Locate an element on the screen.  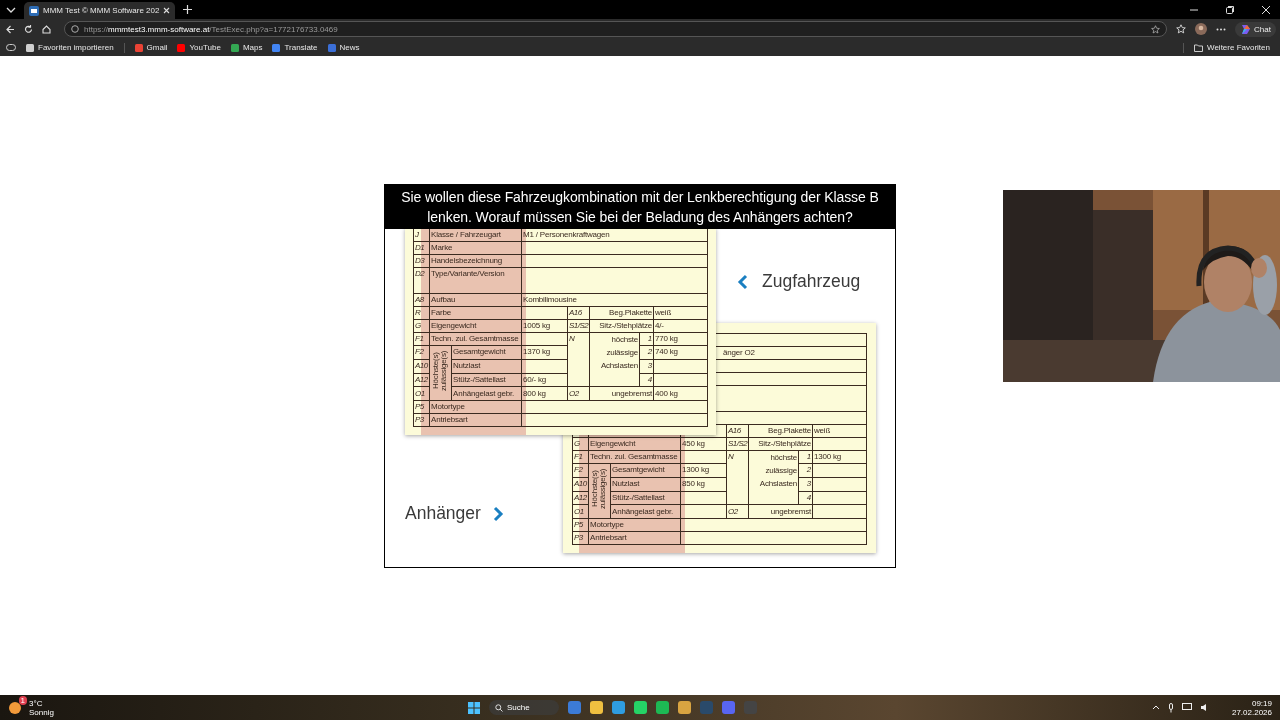
reload-icon is located at coordinates (28, 29).